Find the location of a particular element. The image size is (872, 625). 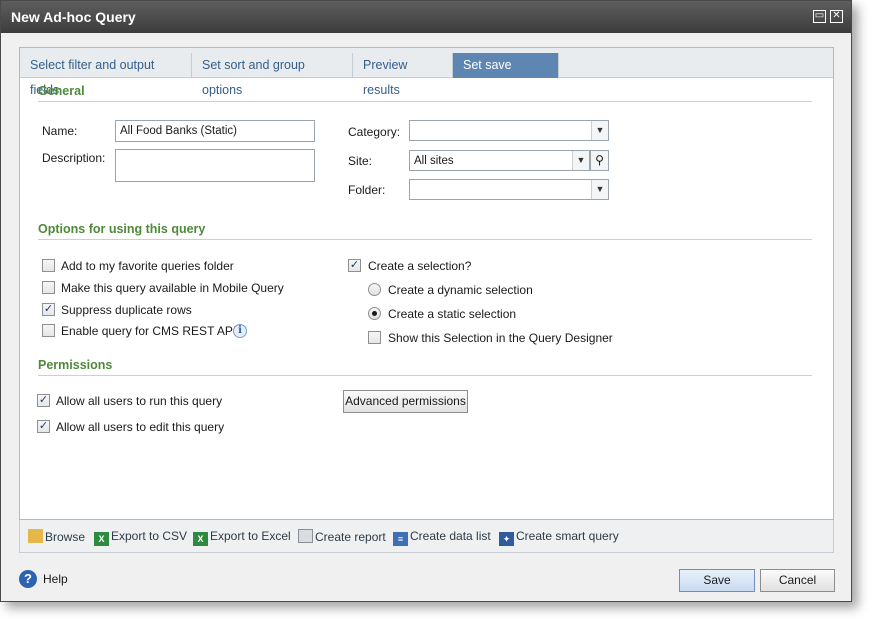

description-input is located at coordinates (215, 165).